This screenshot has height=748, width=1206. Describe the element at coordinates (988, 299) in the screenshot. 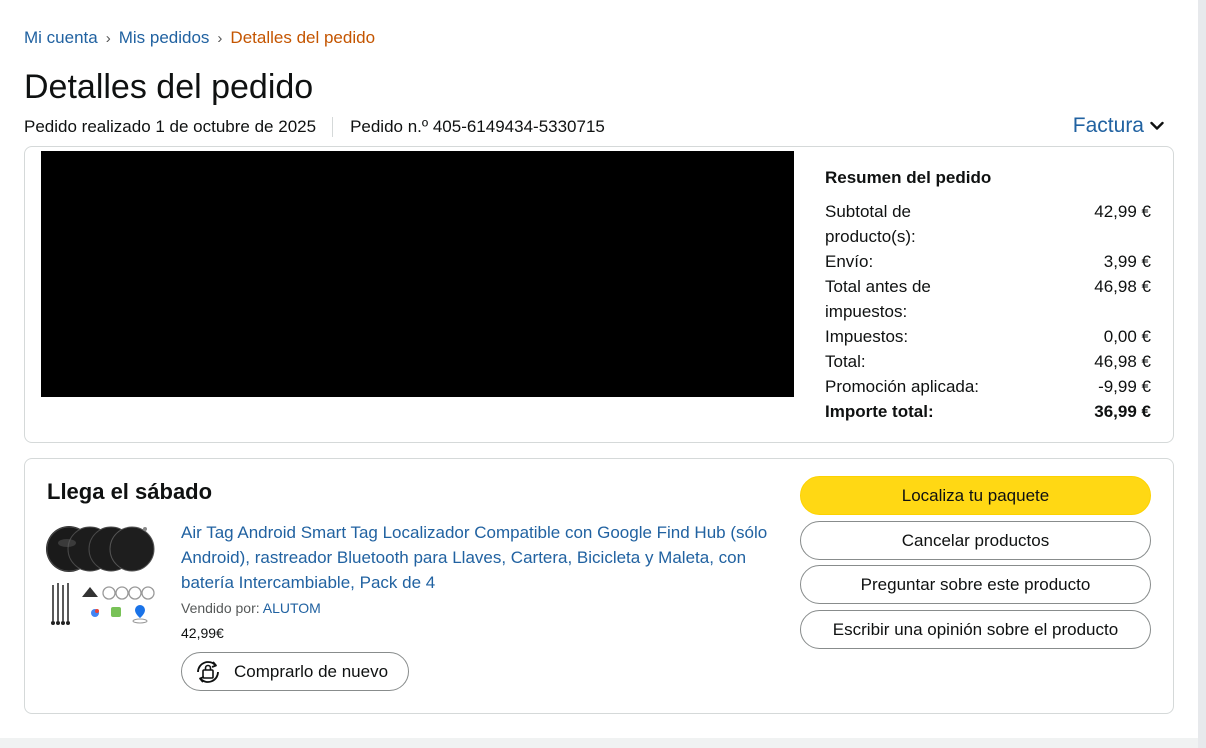

I see `summary-row-pretax: Total antes de impuestos: 46,98 €` at that location.